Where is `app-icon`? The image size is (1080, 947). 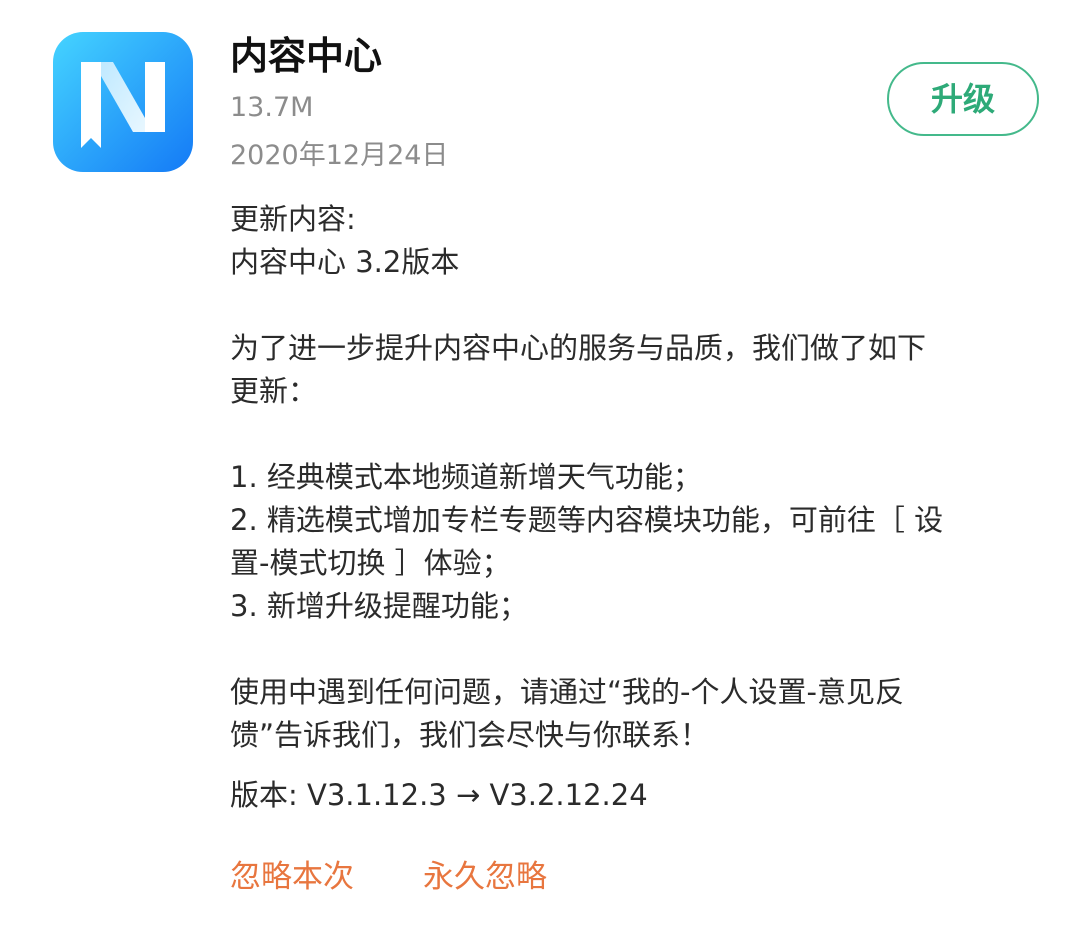
app-icon is located at coordinates (123, 102).